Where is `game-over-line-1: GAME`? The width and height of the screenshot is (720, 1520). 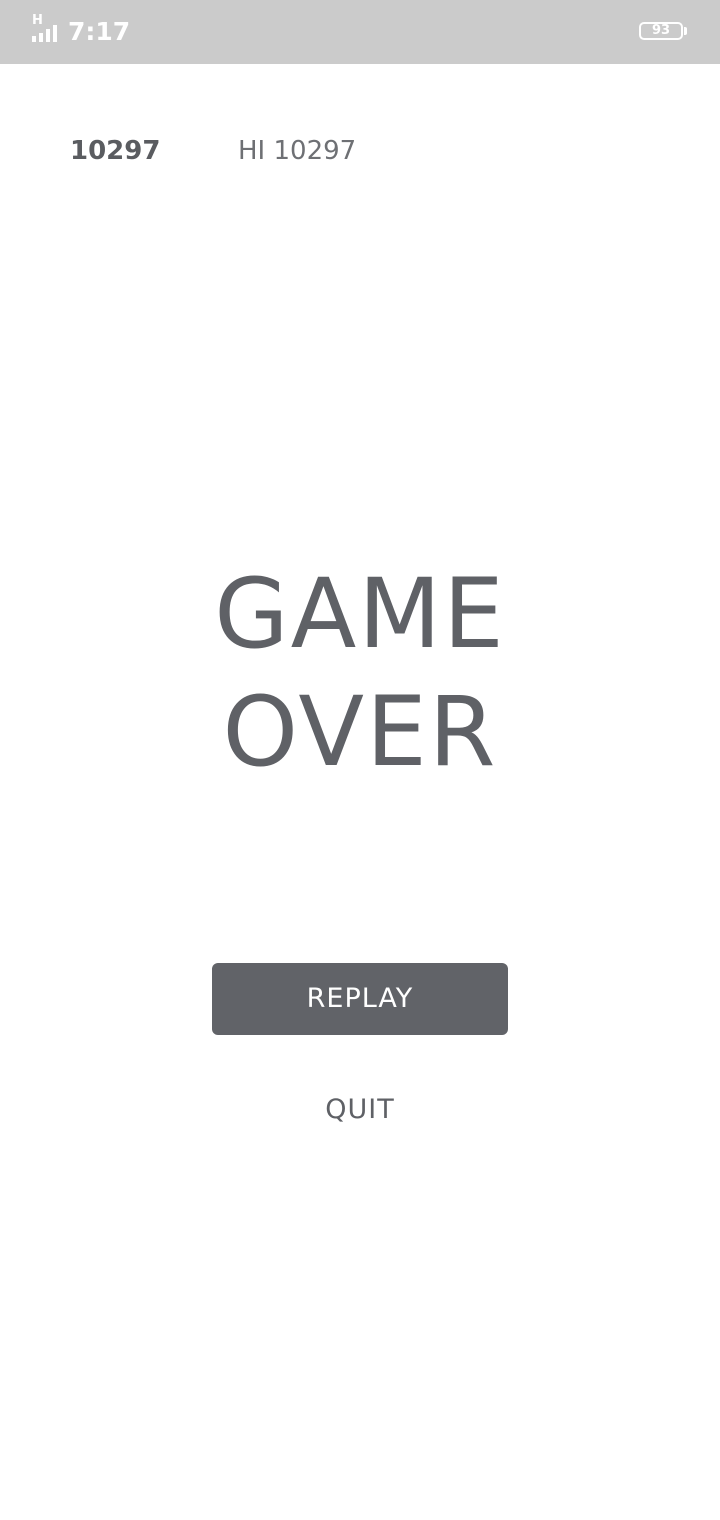
game-over-line-1: GAME is located at coordinates (360, 614).